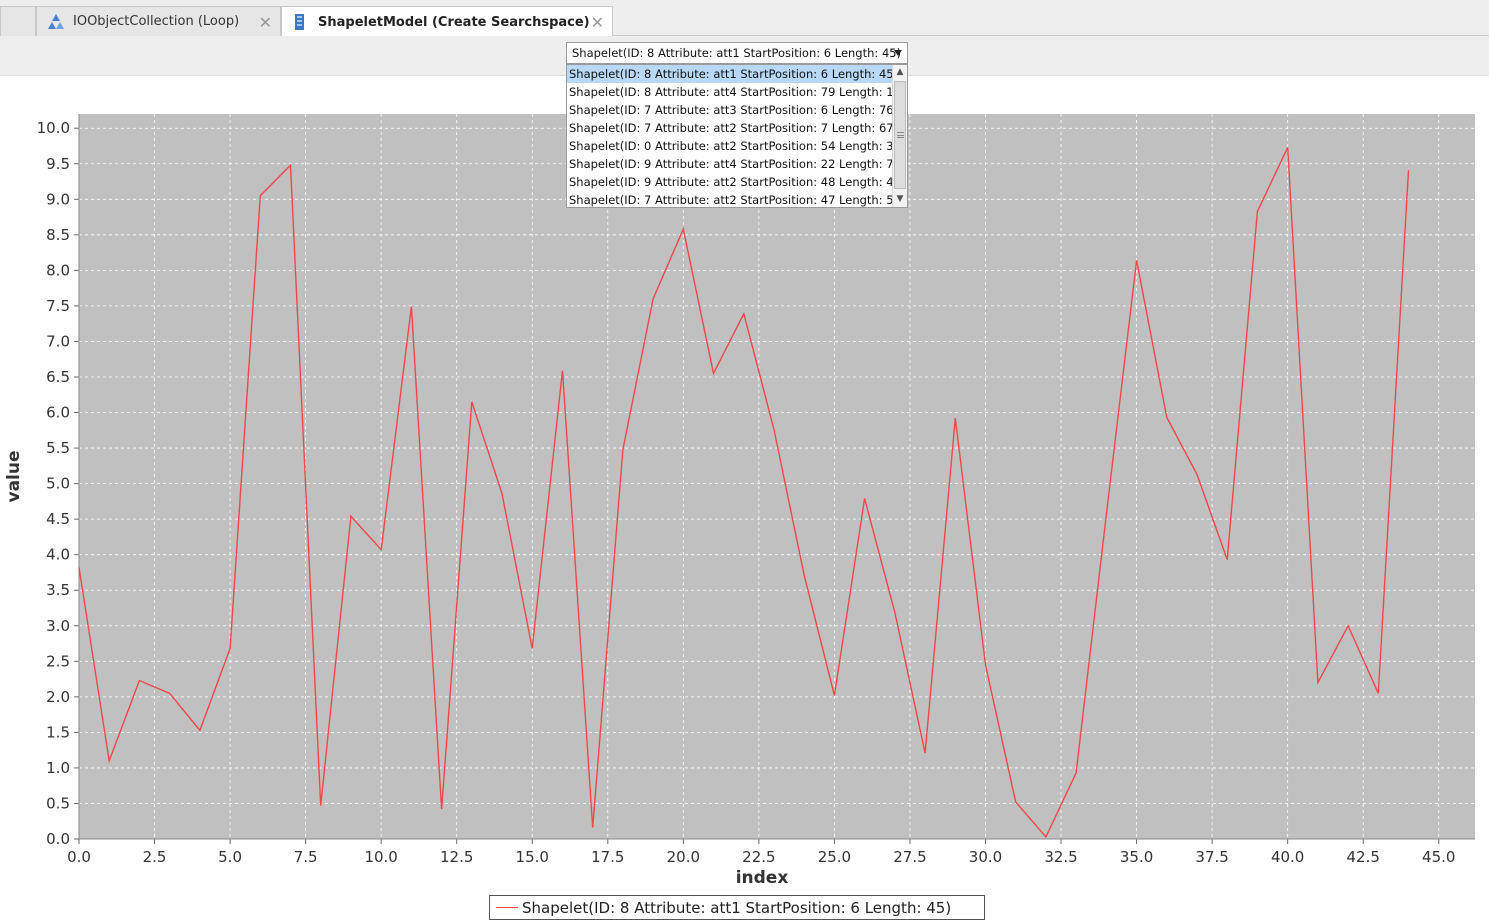 Image resolution: width=1489 pixels, height=922 pixels. I want to click on x-tick-label: 42.5, so click(1362, 857).